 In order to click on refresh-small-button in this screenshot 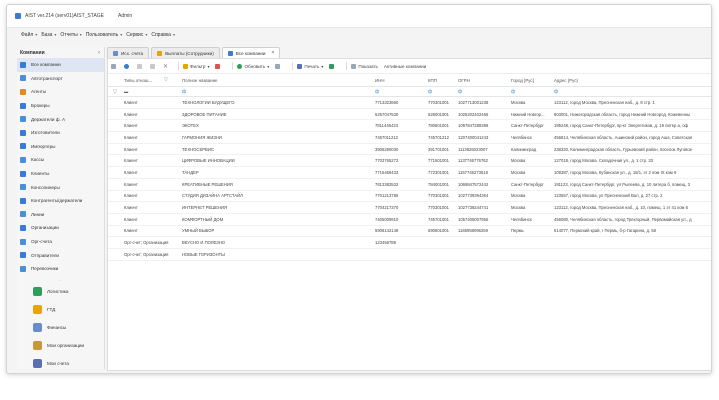, I will do `click(114, 66)`.